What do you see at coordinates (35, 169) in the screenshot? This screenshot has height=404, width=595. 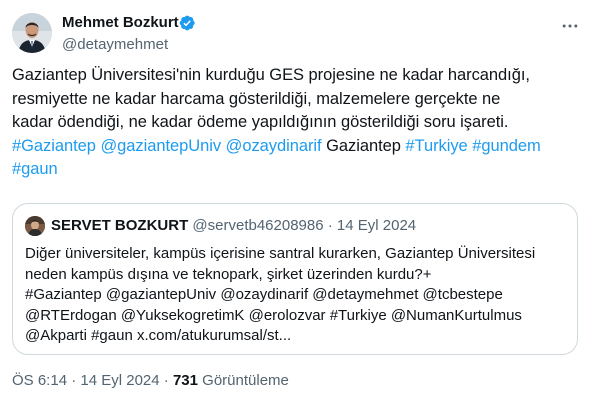 I see `hashtag-link: #gaun` at bounding box center [35, 169].